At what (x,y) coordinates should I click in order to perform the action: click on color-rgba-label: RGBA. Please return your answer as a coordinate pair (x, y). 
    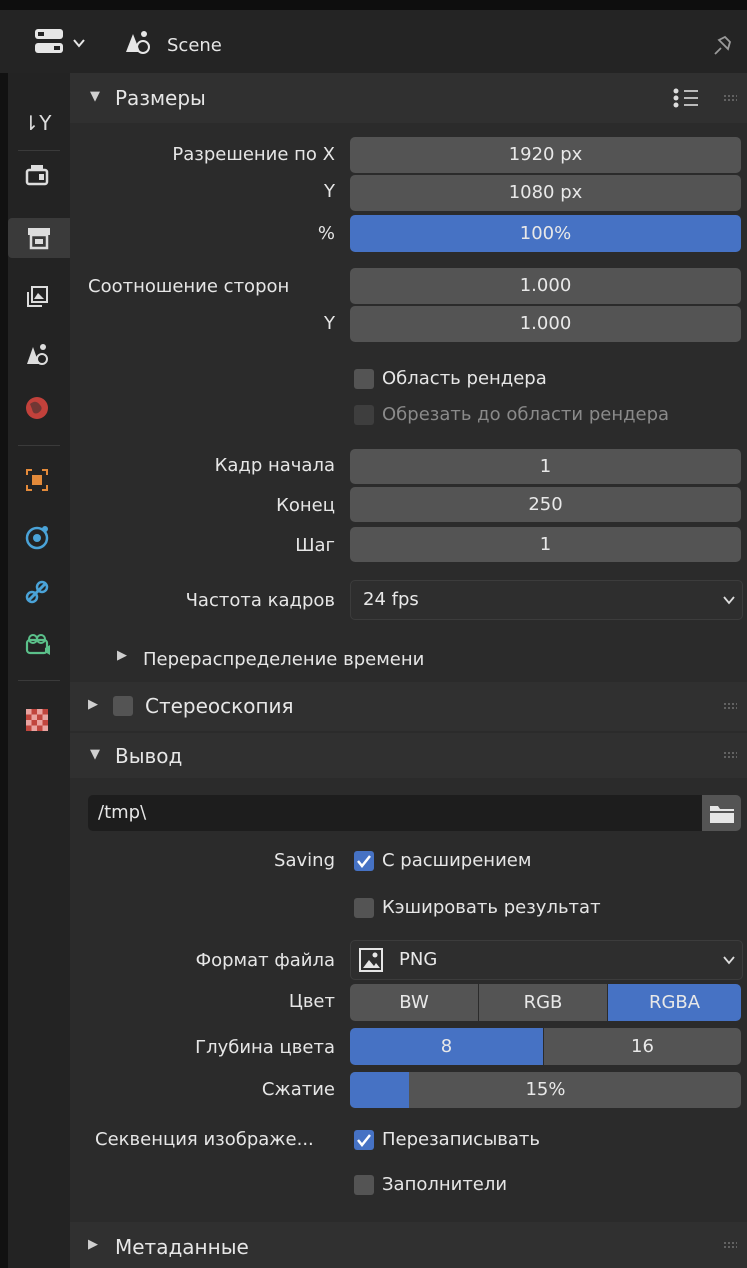
    Looking at the image, I should click on (674, 1002).